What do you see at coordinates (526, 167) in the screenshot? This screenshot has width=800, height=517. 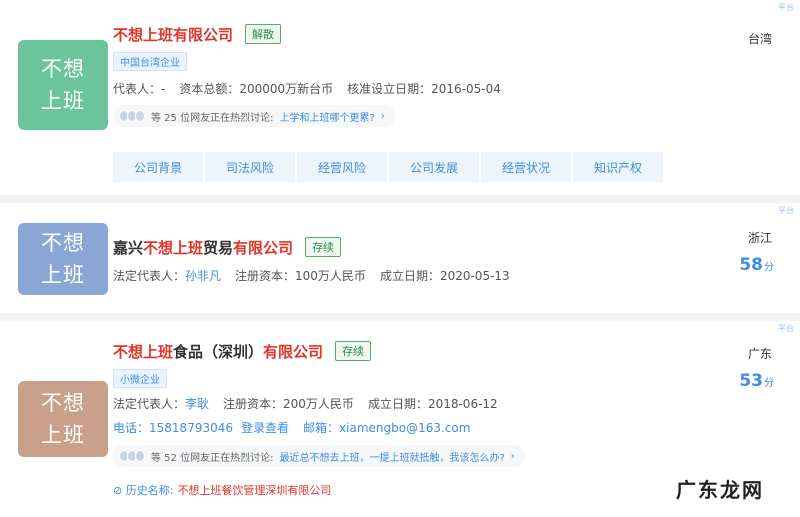 I see `tab-operating-status: 经营状况` at bounding box center [526, 167].